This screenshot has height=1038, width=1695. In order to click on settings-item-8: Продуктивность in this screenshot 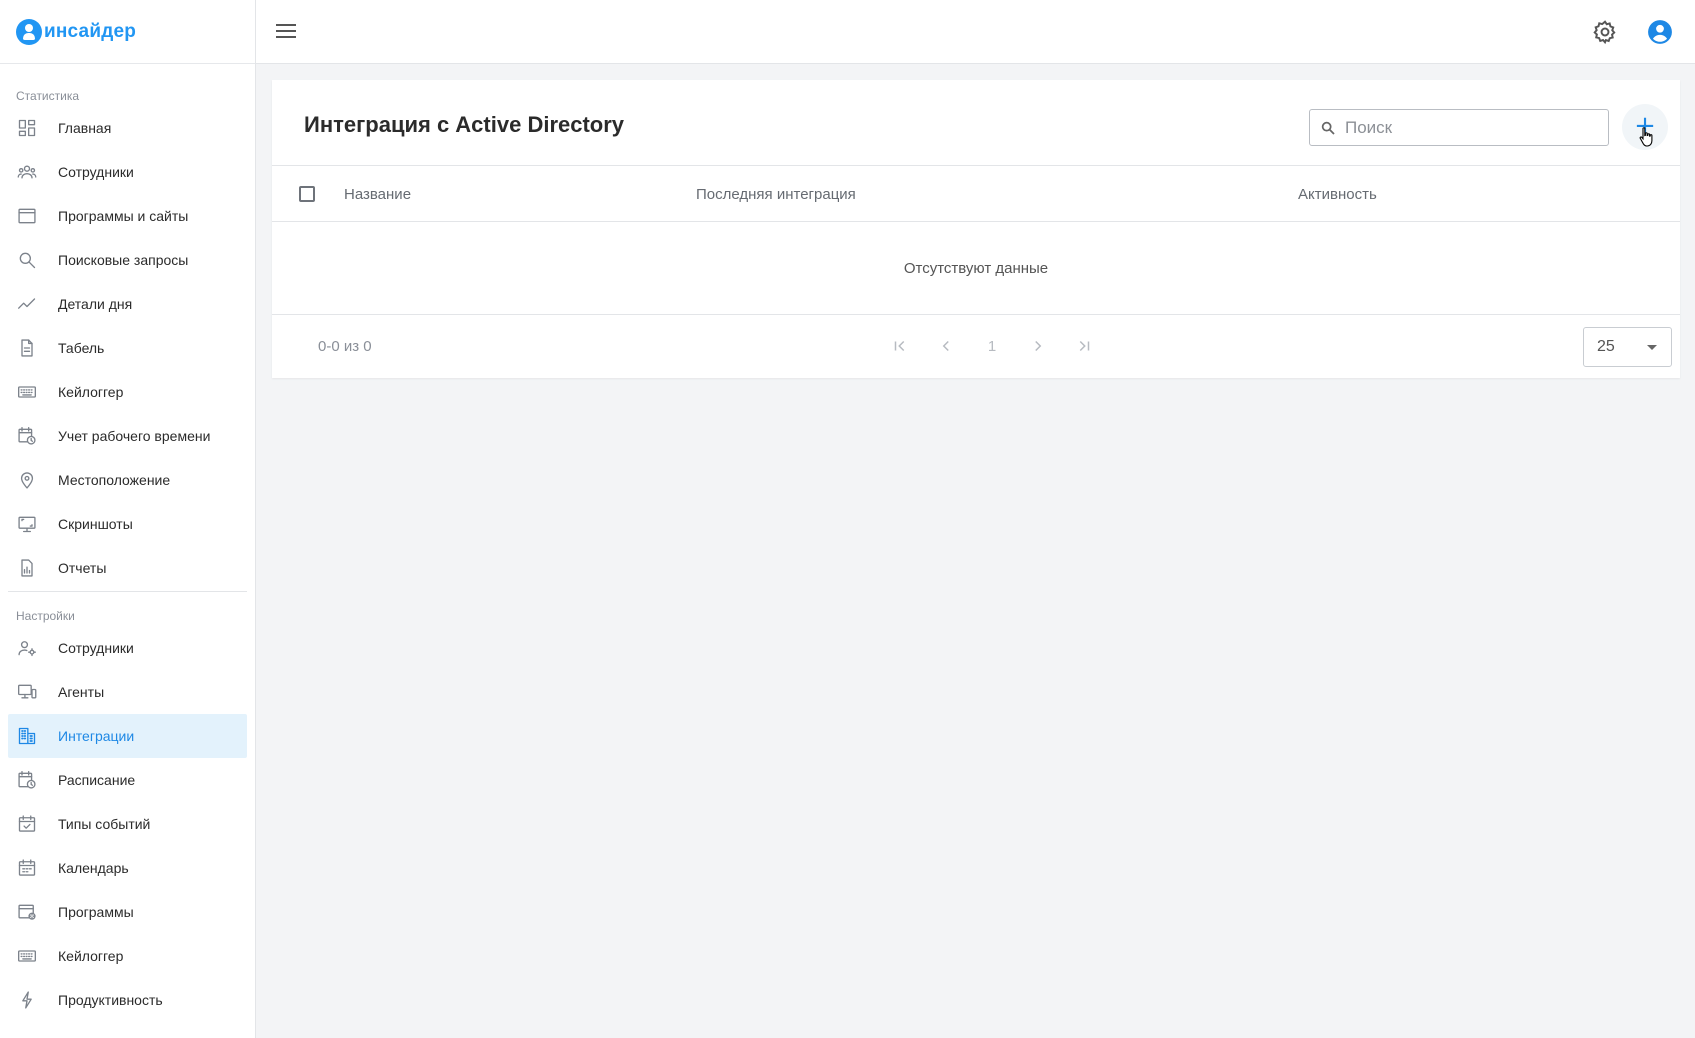, I will do `click(127, 1000)`.